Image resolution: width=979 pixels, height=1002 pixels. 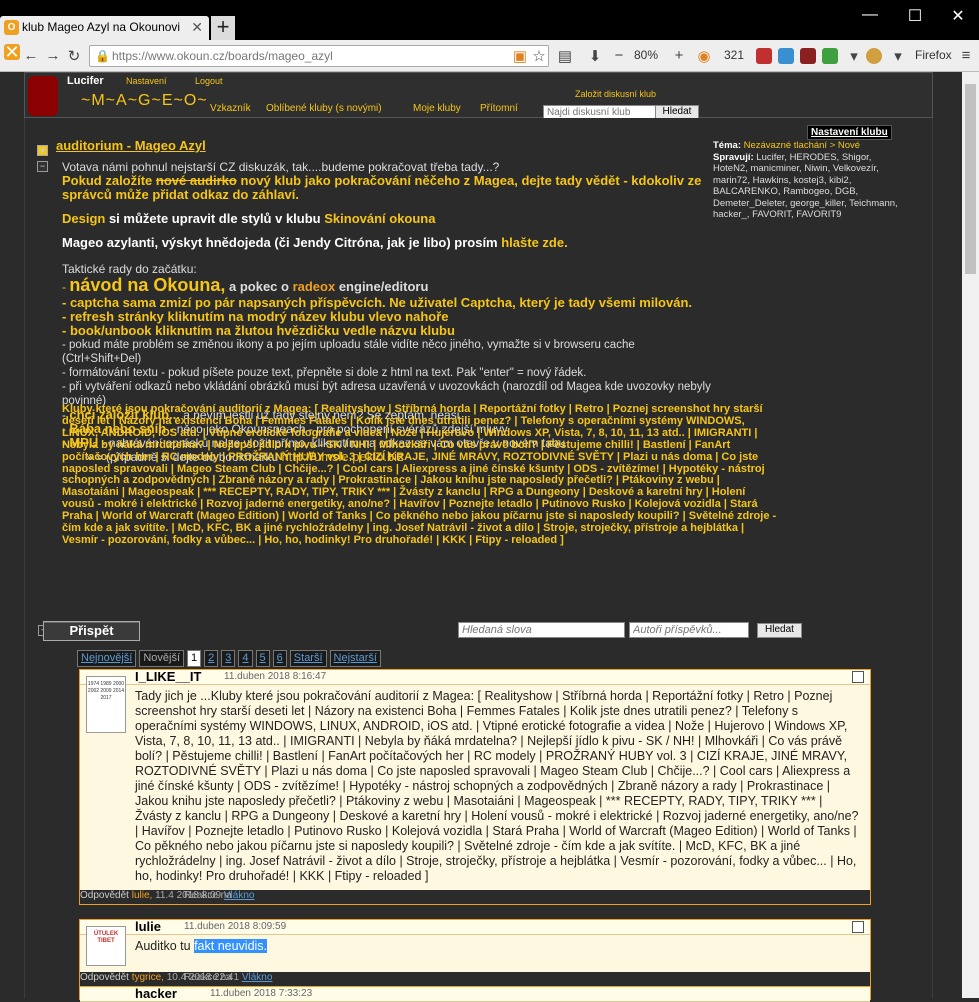 What do you see at coordinates (727, 145) in the screenshot?
I see `tema-label: Téma:` at bounding box center [727, 145].